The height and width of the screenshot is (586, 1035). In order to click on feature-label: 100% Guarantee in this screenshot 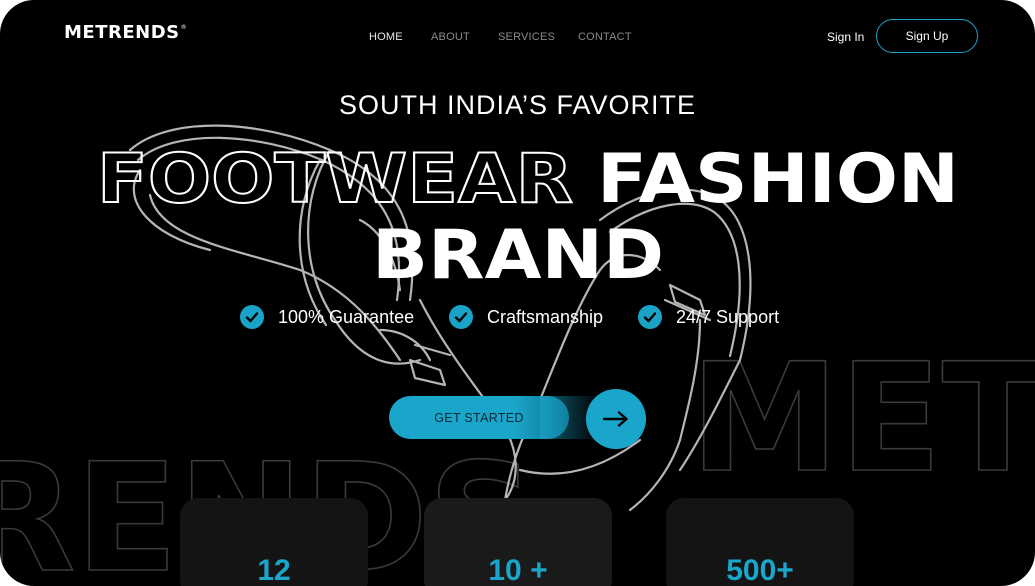, I will do `click(346, 316)`.